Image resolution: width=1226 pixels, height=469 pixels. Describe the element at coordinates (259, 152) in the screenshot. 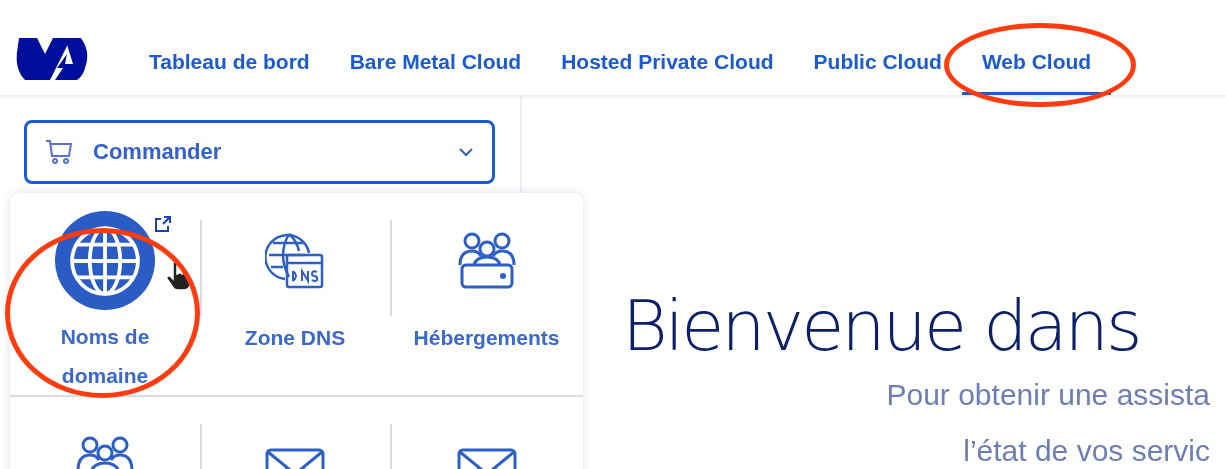

I see `order-dropdown: Commander` at that location.